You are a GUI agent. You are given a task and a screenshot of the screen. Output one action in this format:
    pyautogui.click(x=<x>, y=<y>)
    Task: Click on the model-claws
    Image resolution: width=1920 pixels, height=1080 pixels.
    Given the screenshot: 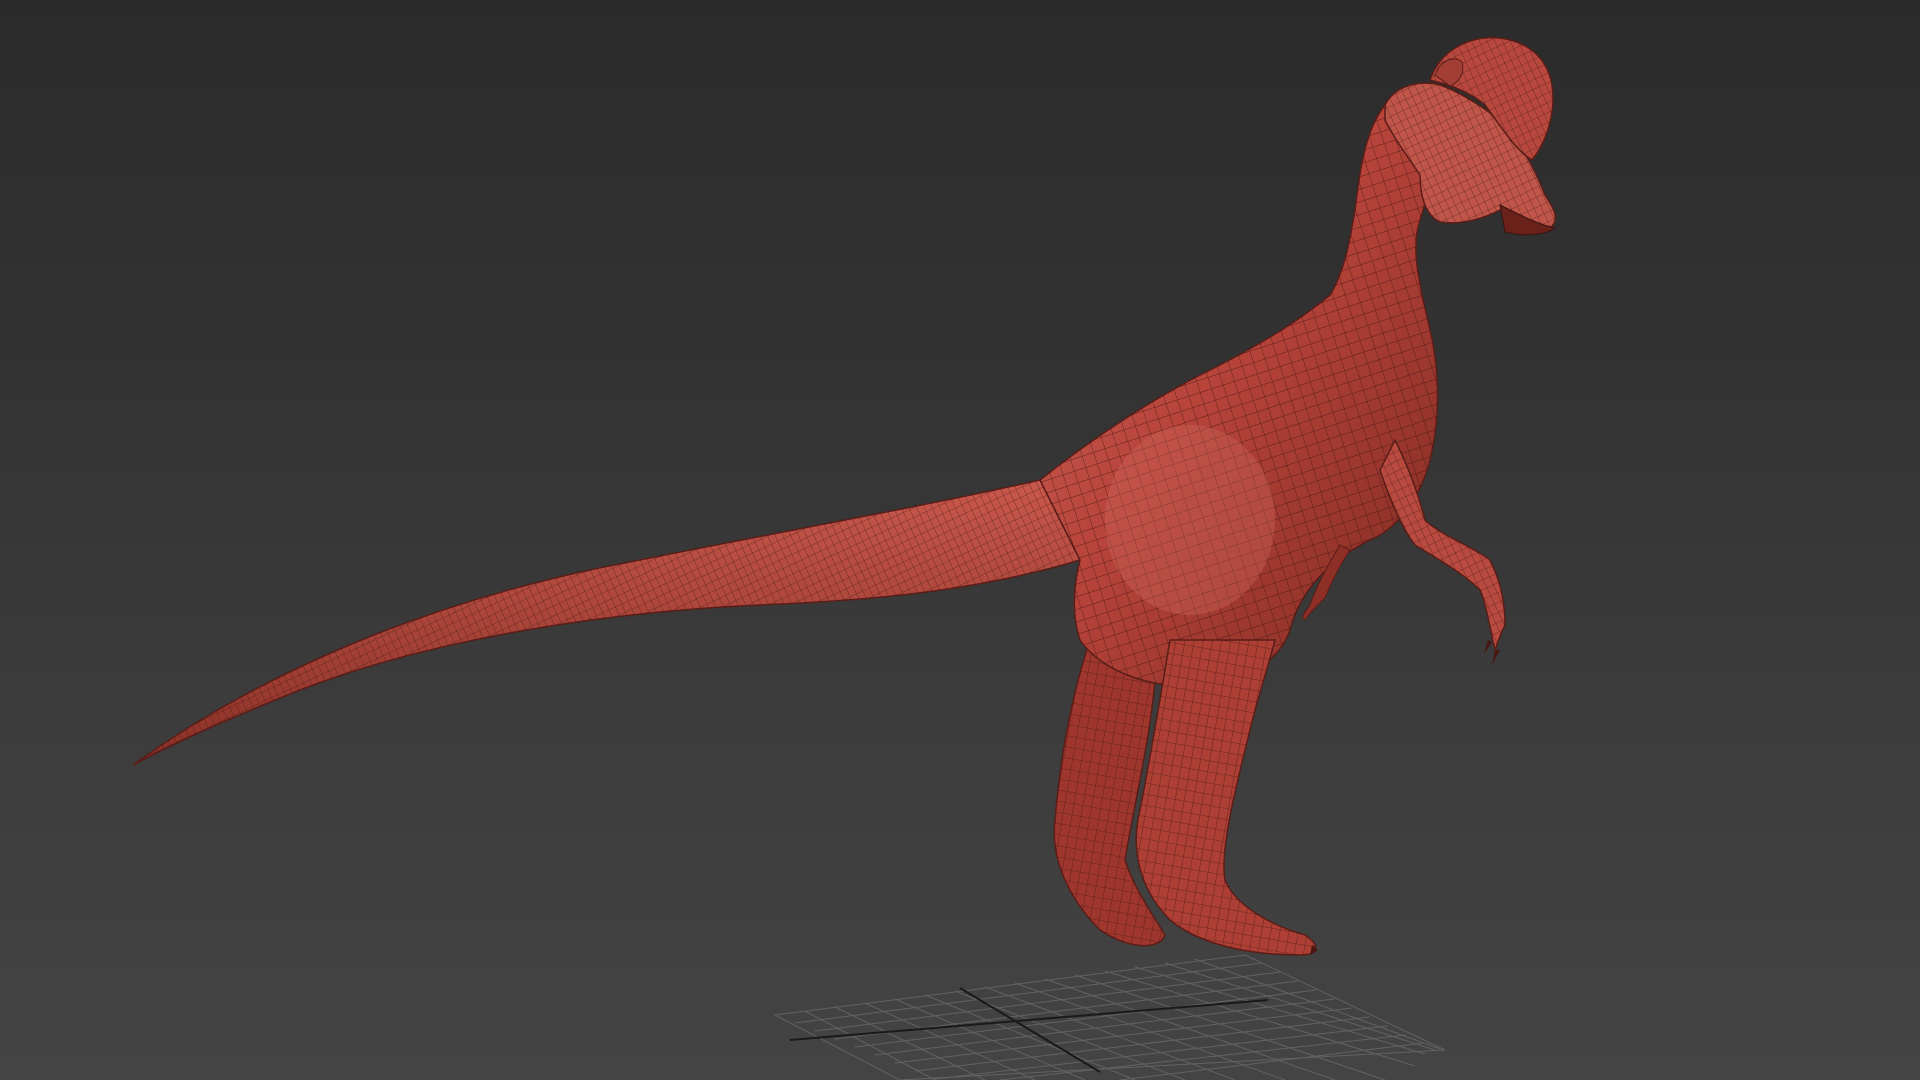 What is the action you would take?
    pyautogui.click(x=1405, y=797)
    